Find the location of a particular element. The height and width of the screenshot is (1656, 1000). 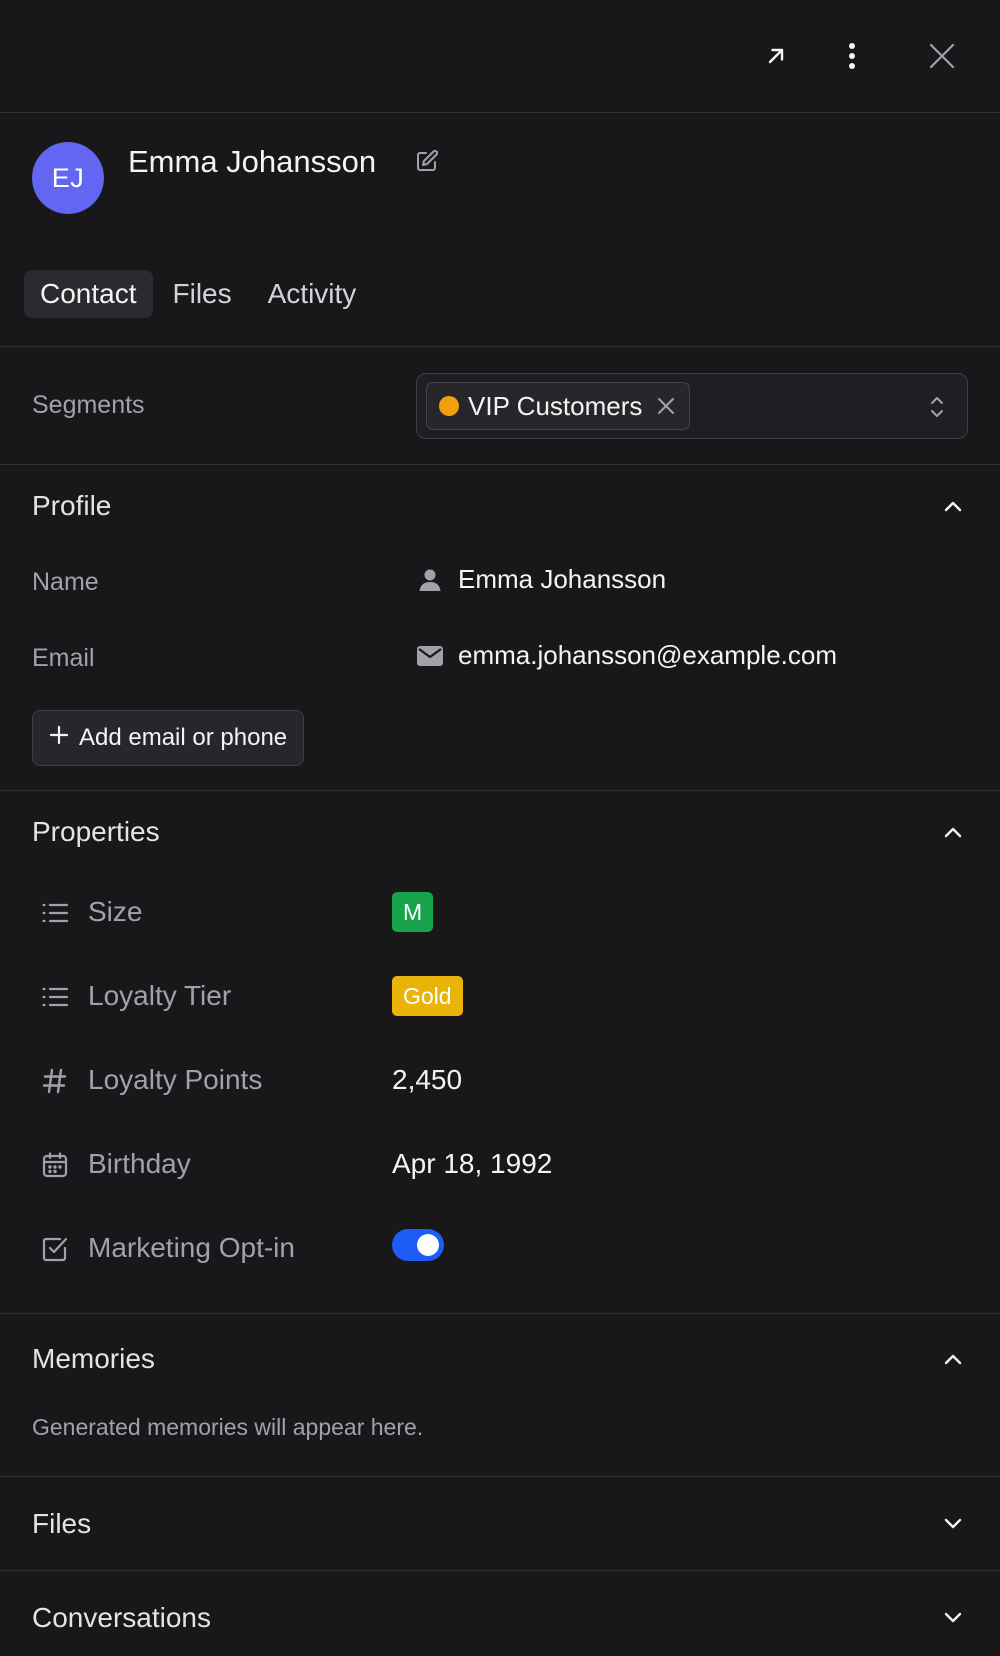

marketing-opt-in-toggle is located at coordinates (418, 1245).